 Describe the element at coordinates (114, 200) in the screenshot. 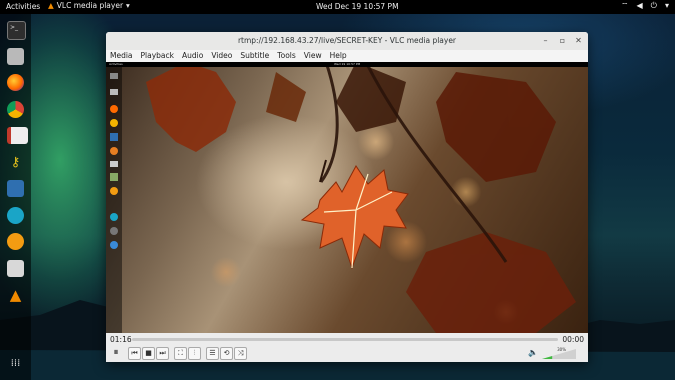

I see `nested-dock` at that location.